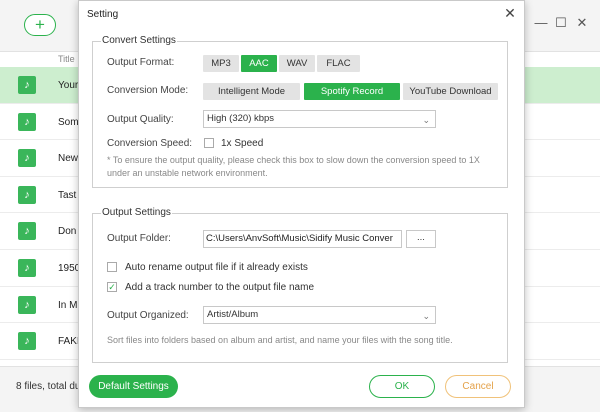 The height and width of the screenshot is (412, 600). Describe the element at coordinates (251, 91) in the screenshot. I see `mode-intelligent-button: Intelligent Mode` at that location.